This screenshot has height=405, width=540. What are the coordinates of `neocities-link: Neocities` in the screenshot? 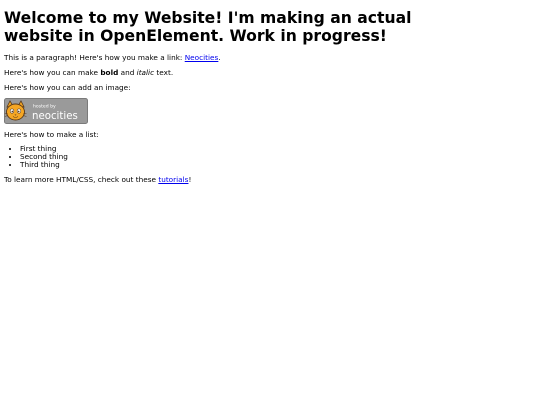 It's located at (202, 57).